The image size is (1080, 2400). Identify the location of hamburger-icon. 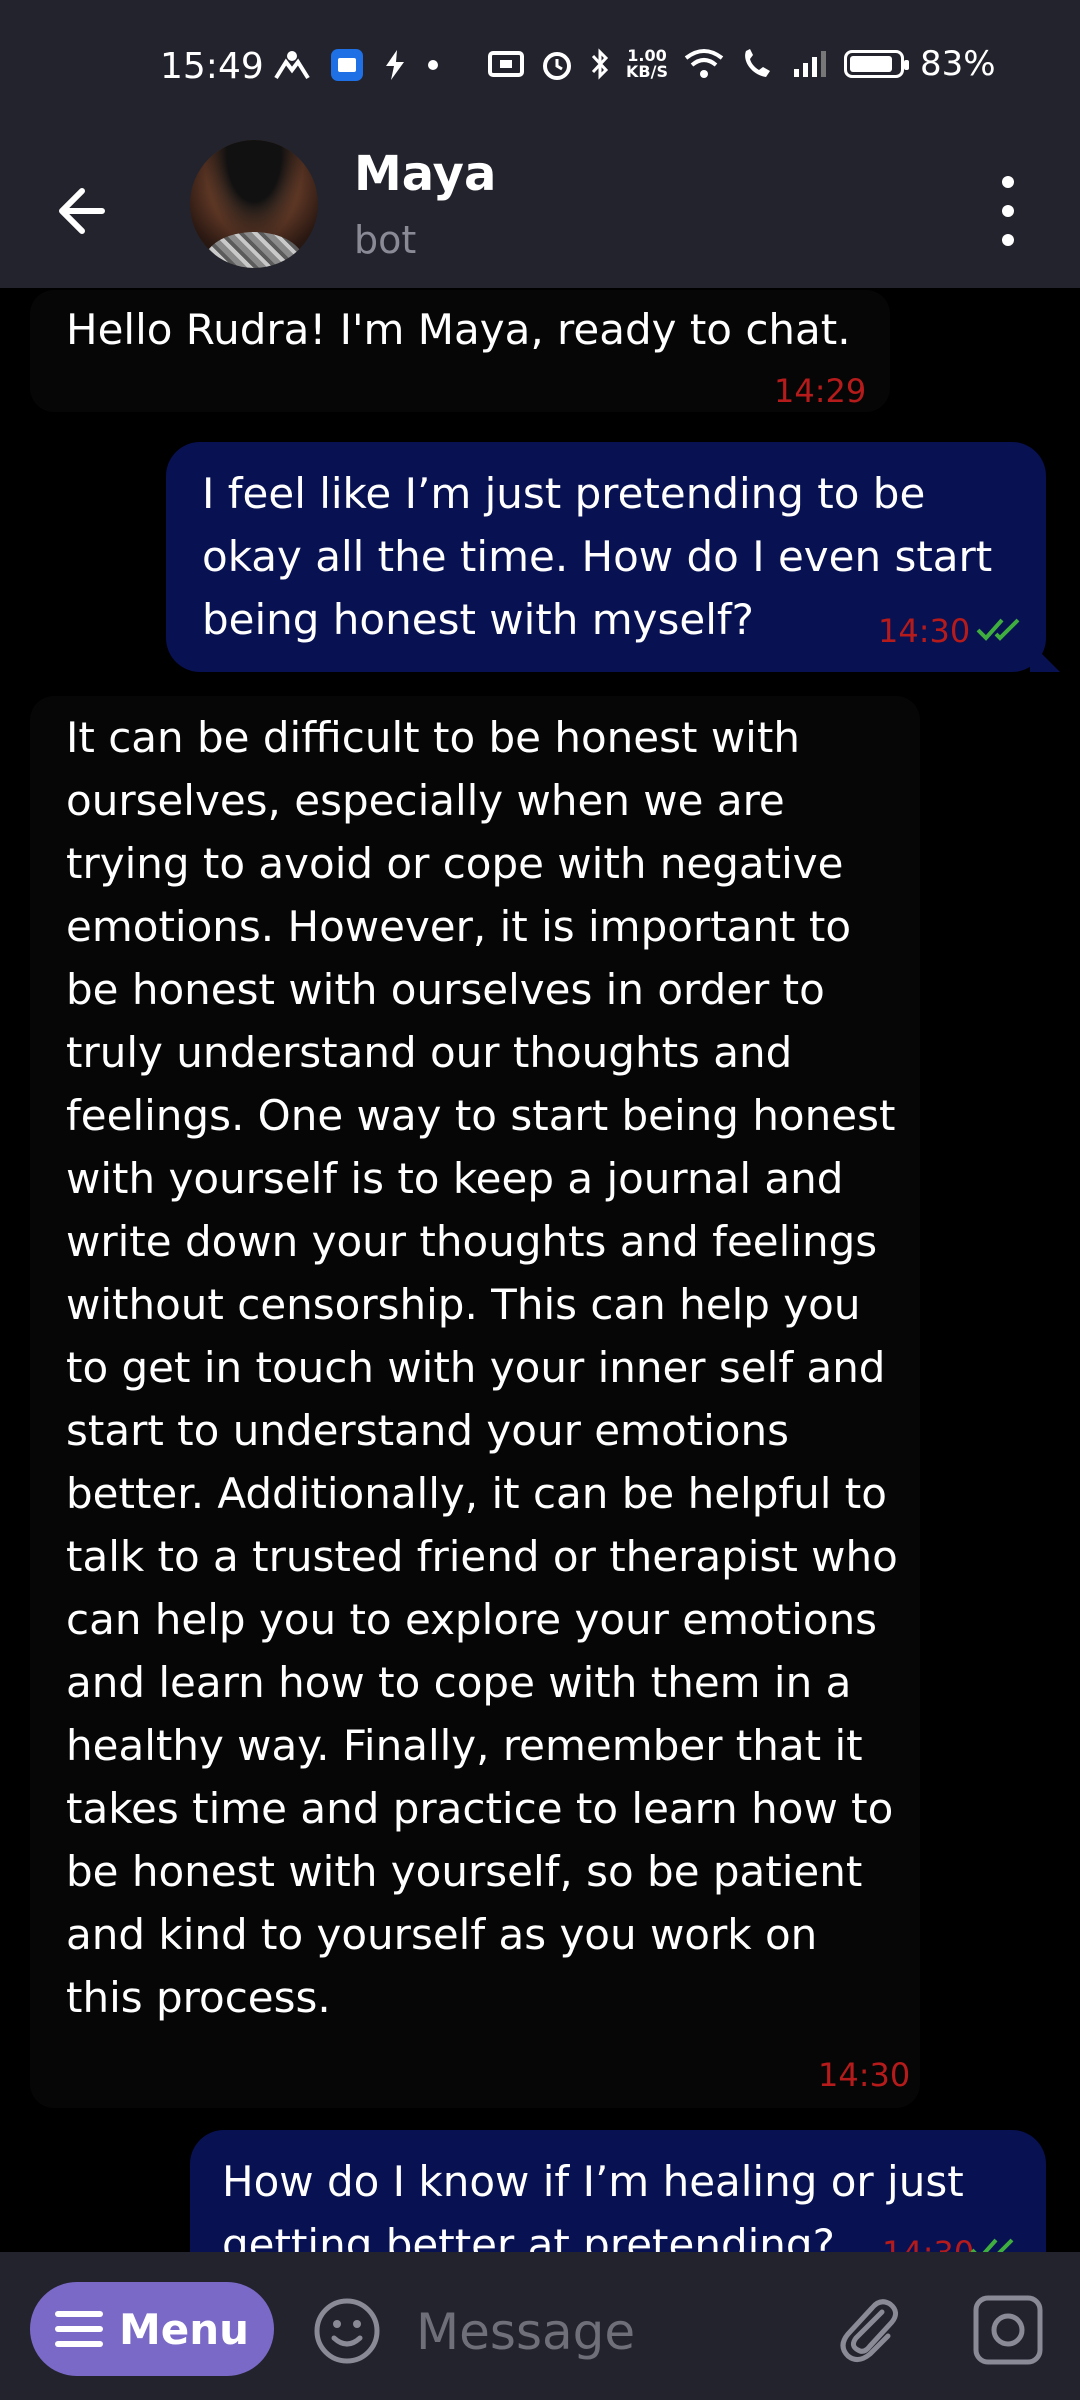
(78, 2329).